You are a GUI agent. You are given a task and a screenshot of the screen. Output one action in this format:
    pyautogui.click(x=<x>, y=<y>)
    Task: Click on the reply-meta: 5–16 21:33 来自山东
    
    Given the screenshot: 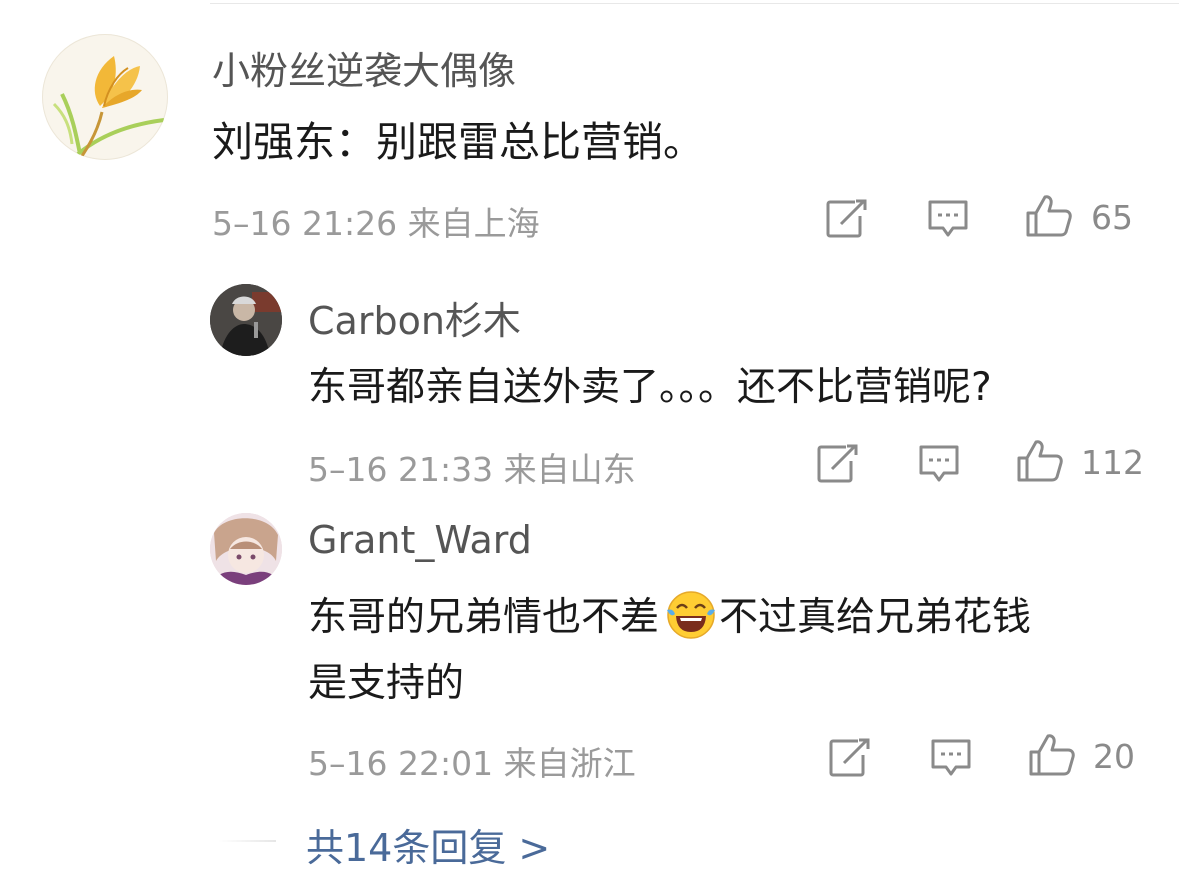 What is the action you would take?
    pyautogui.click(x=472, y=469)
    